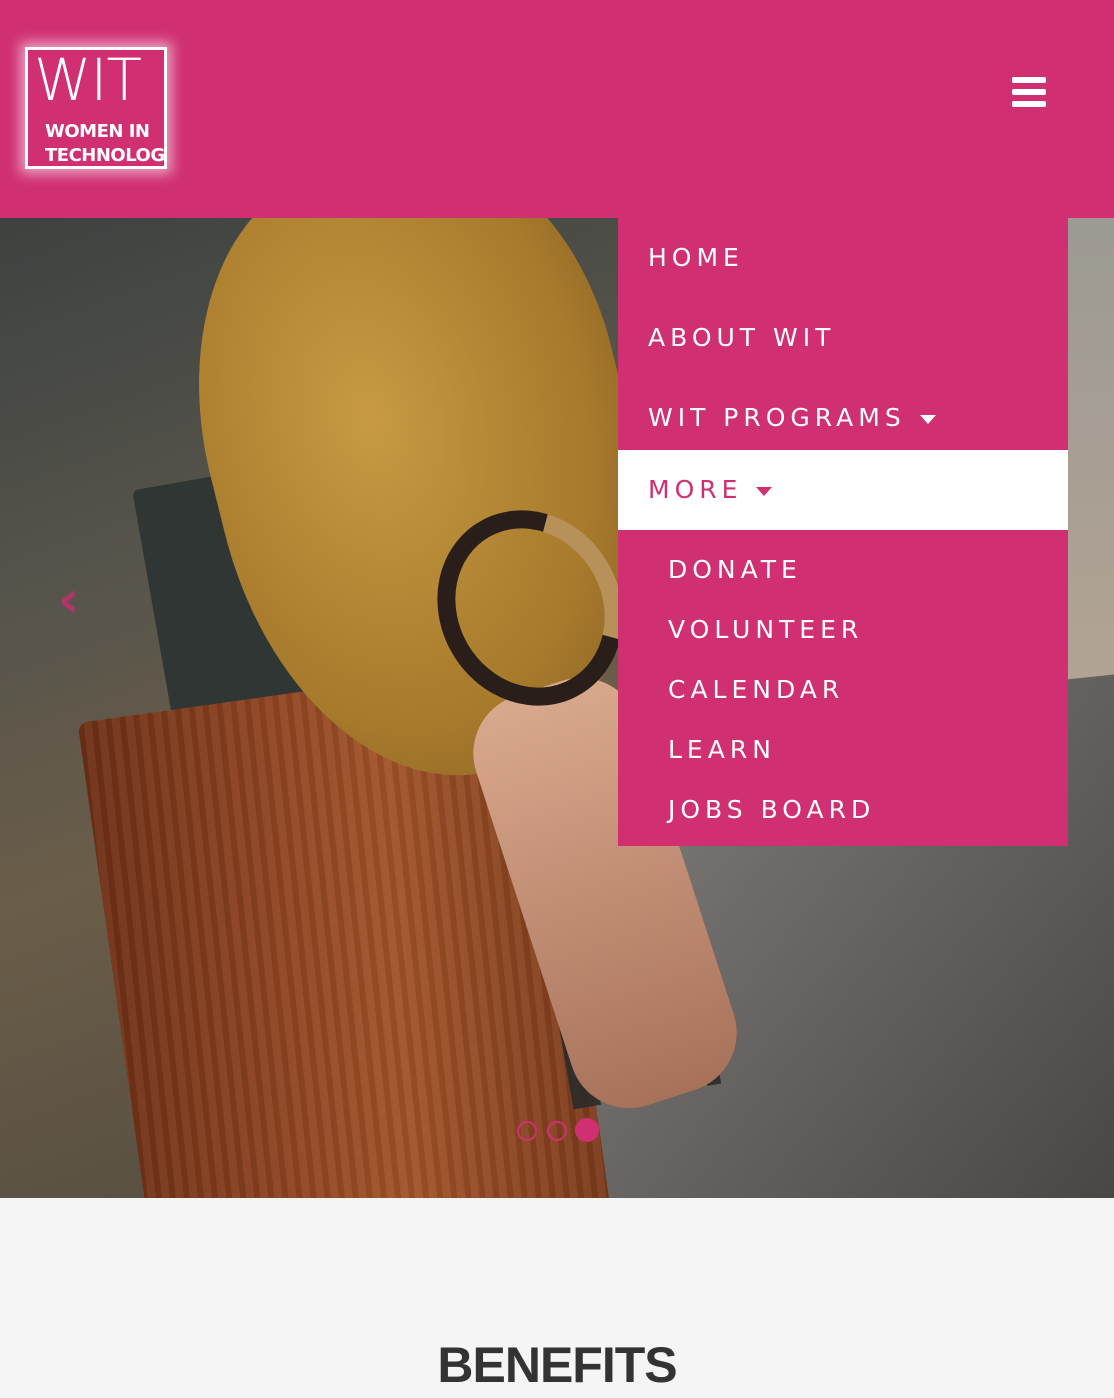 This screenshot has width=1114, height=1398. What do you see at coordinates (80, 600) in the screenshot?
I see `chevron-left-icon: ‹` at bounding box center [80, 600].